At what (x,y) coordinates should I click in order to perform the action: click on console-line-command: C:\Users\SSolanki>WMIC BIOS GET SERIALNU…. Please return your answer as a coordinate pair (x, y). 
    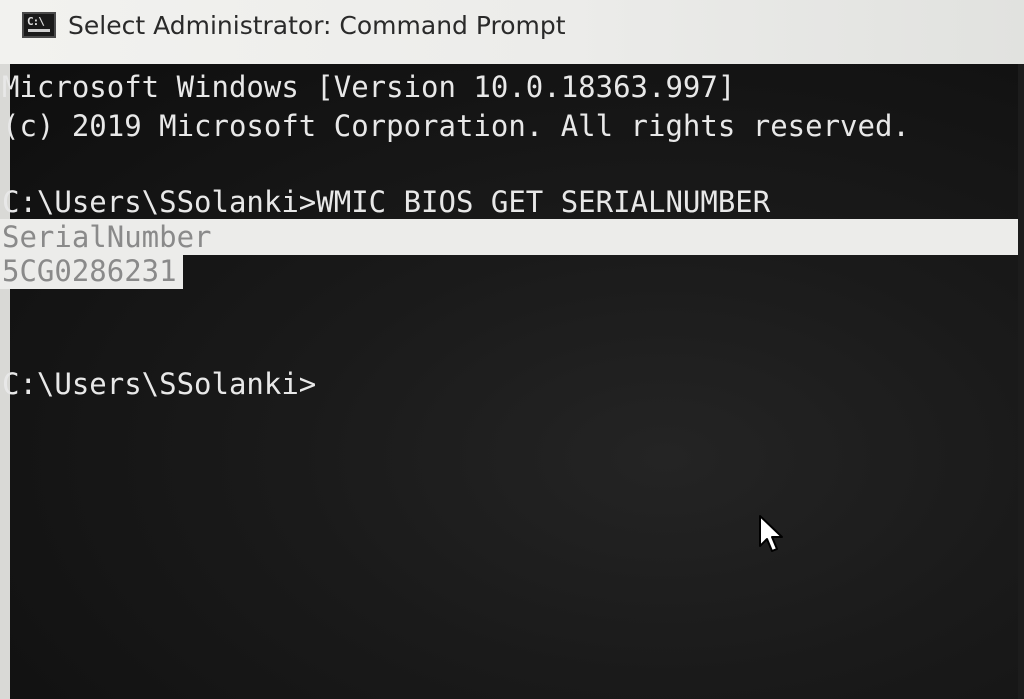
    Looking at the image, I should click on (386, 202).